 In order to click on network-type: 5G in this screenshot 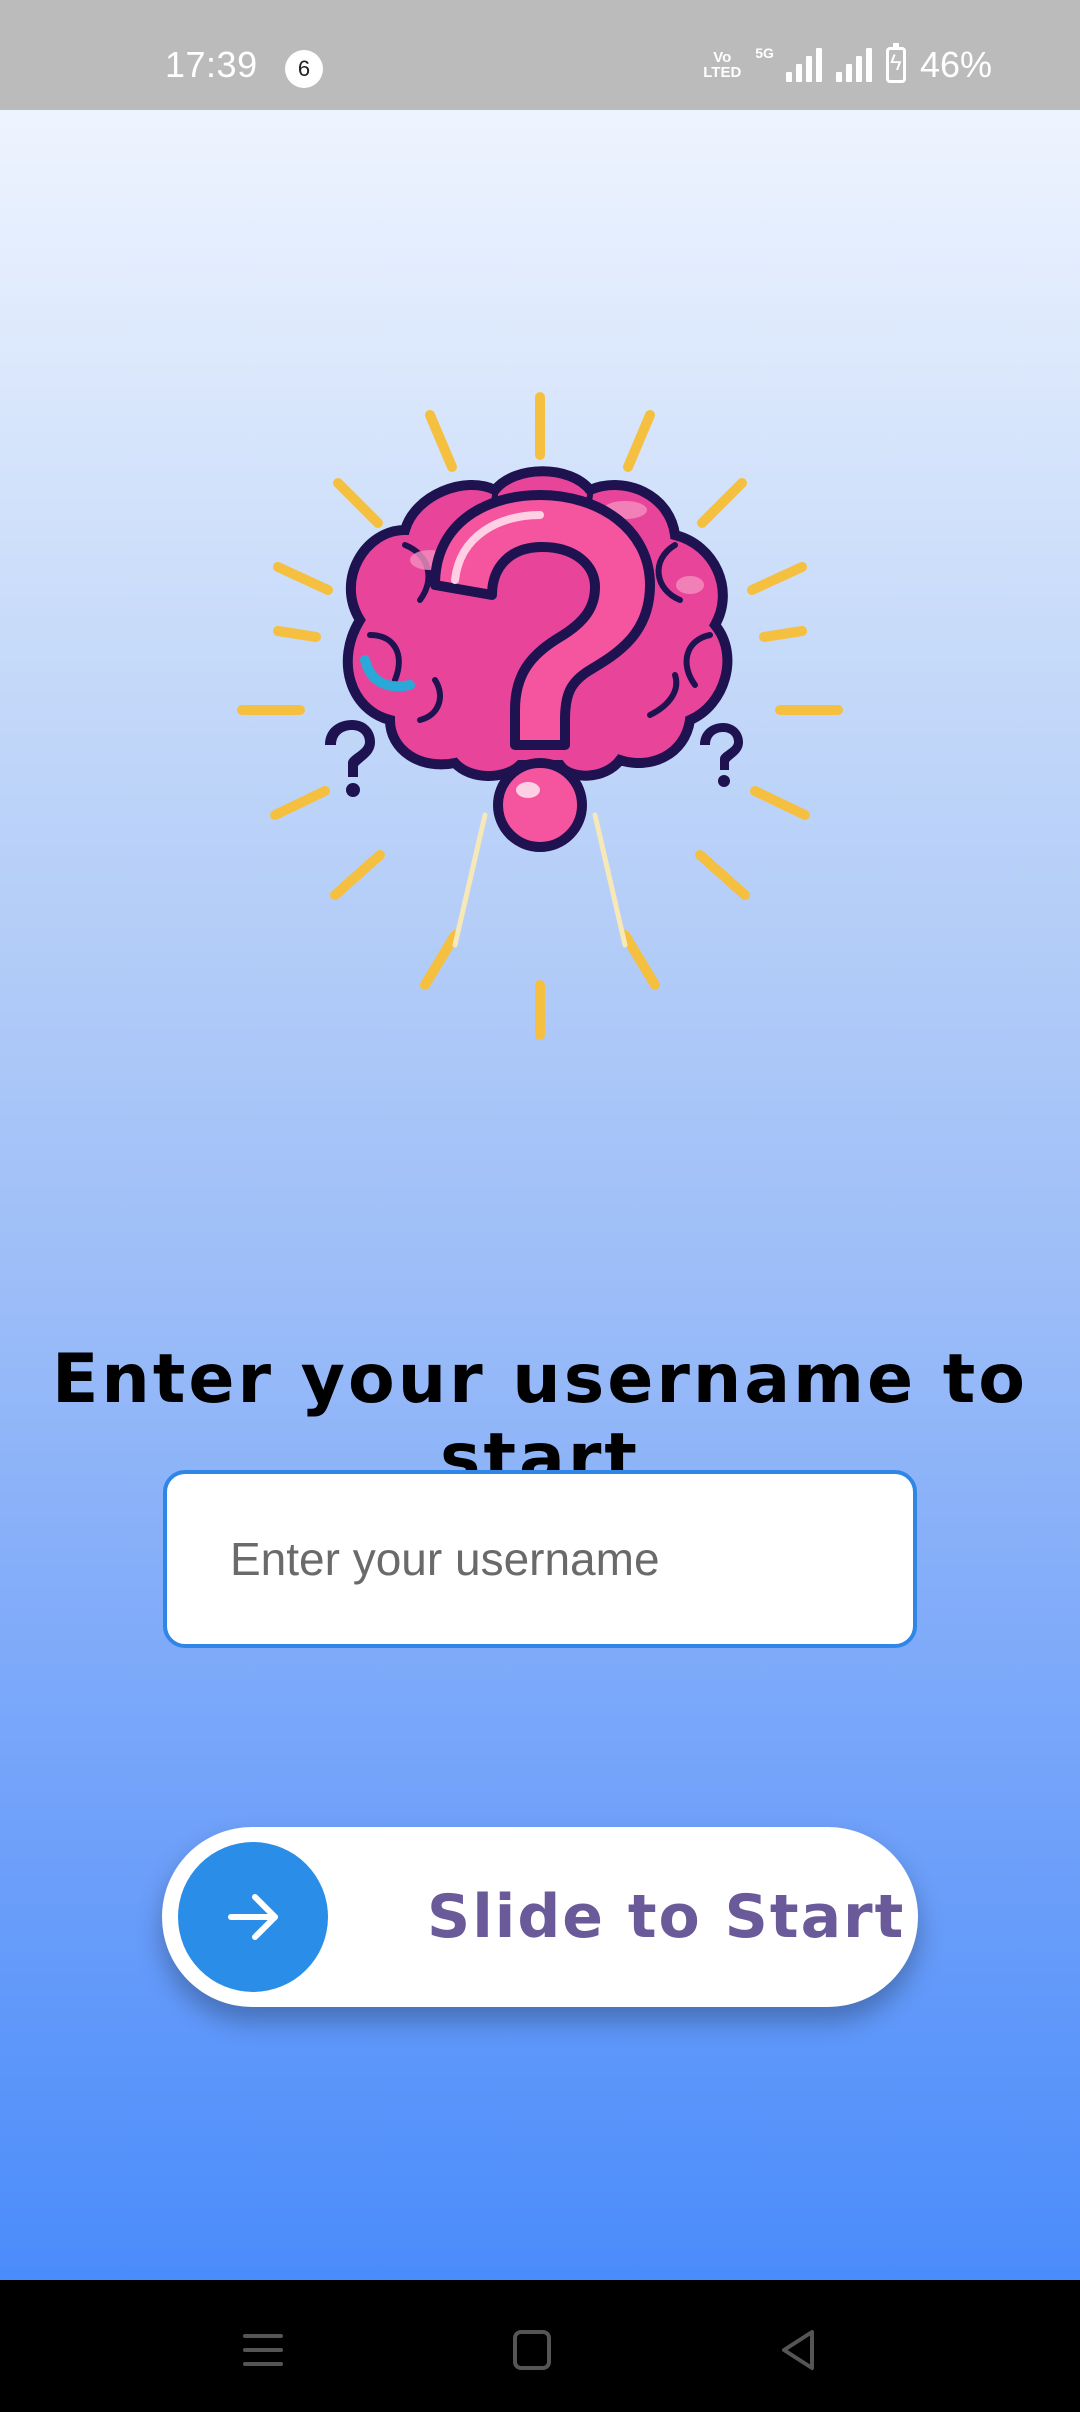, I will do `click(764, 53)`.